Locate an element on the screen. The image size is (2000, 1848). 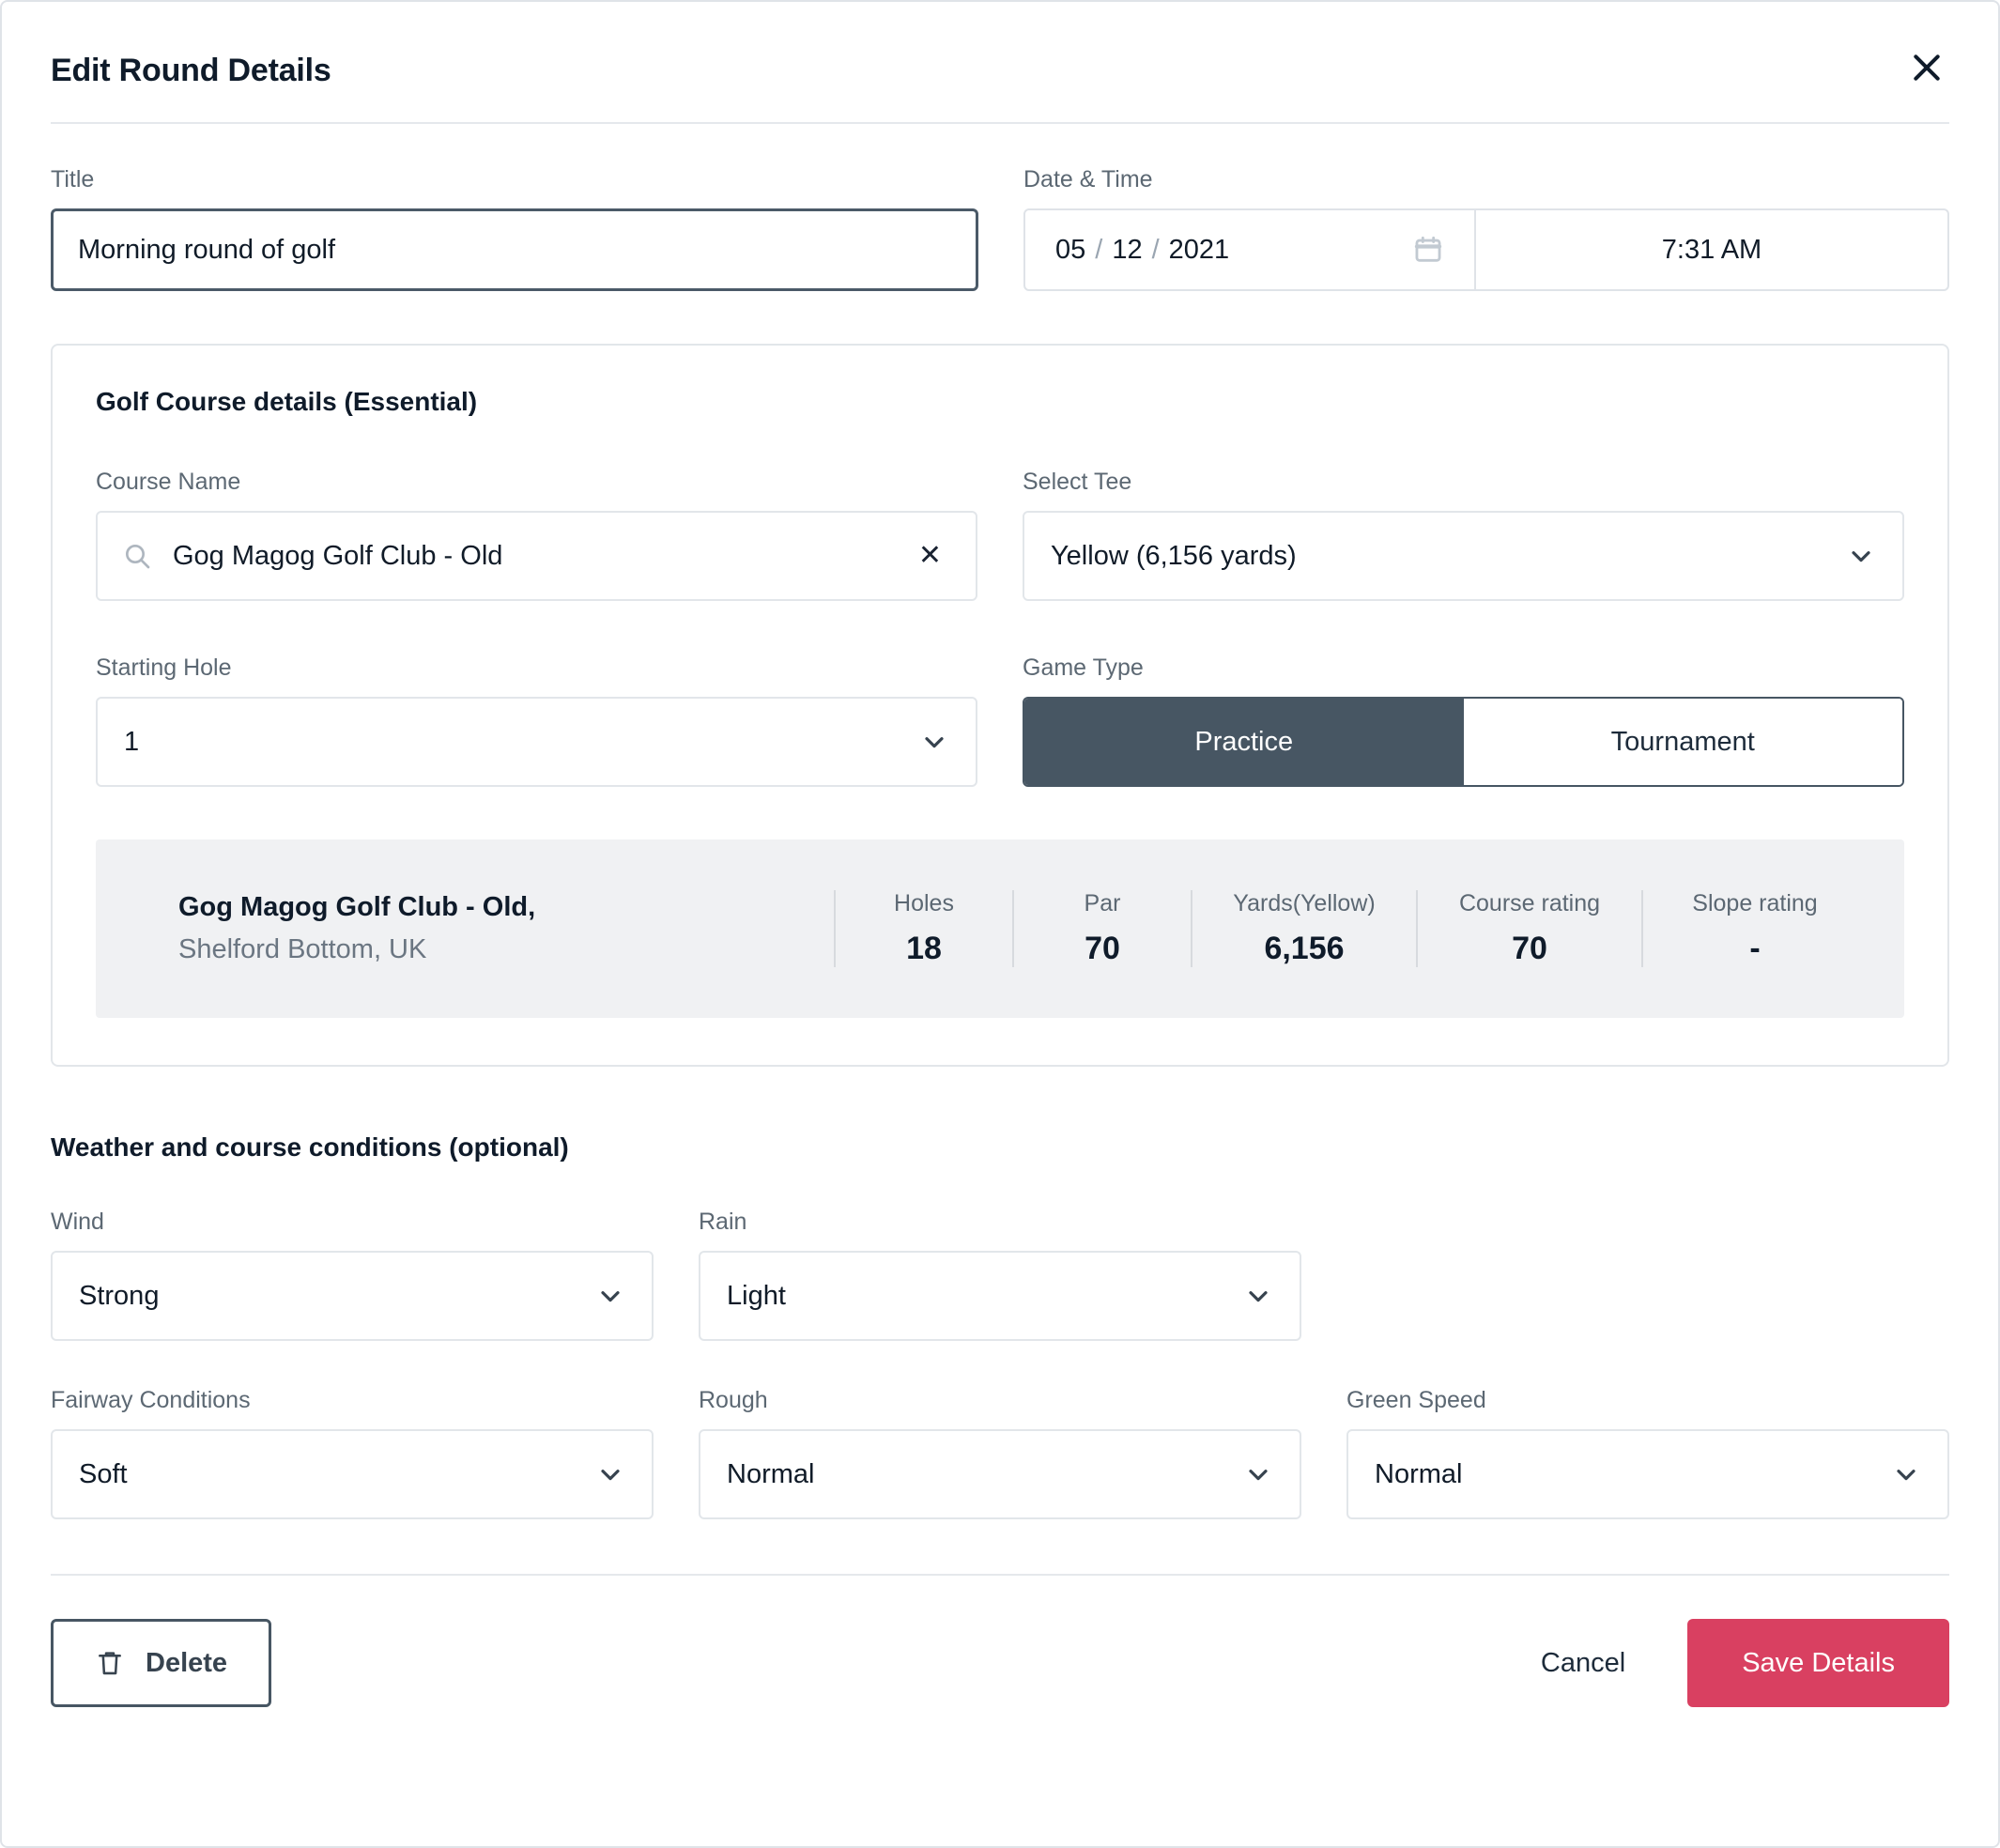
rough-value: Normal is located at coordinates (771, 1473).